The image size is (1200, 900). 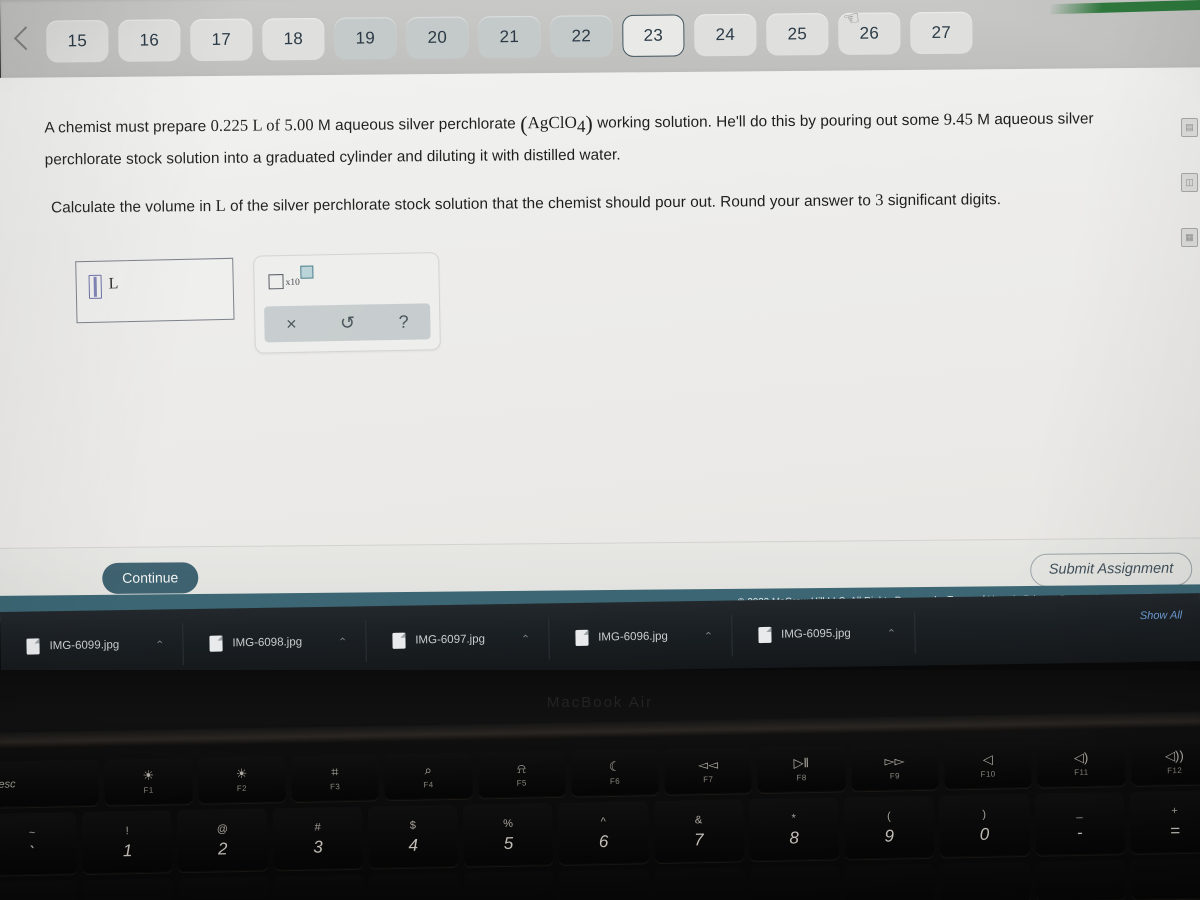 What do you see at coordinates (604, 884) in the screenshot?
I see `key-y` at bounding box center [604, 884].